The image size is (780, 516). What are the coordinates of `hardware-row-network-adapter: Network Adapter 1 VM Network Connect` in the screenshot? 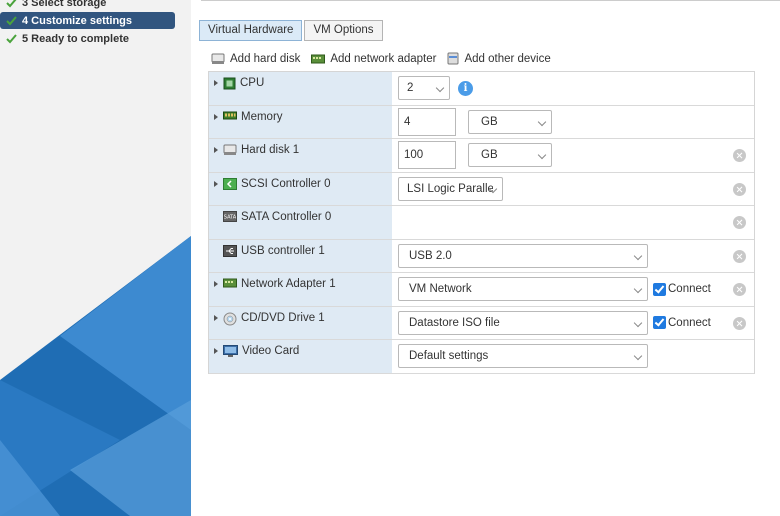 It's located at (481, 290).